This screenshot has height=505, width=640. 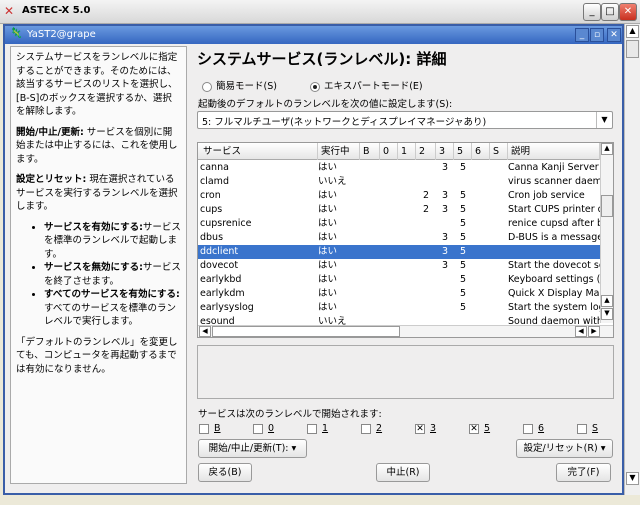 What do you see at coordinates (614, 35) in the screenshot?
I see `inner-close-button: ✕` at bounding box center [614, 35].